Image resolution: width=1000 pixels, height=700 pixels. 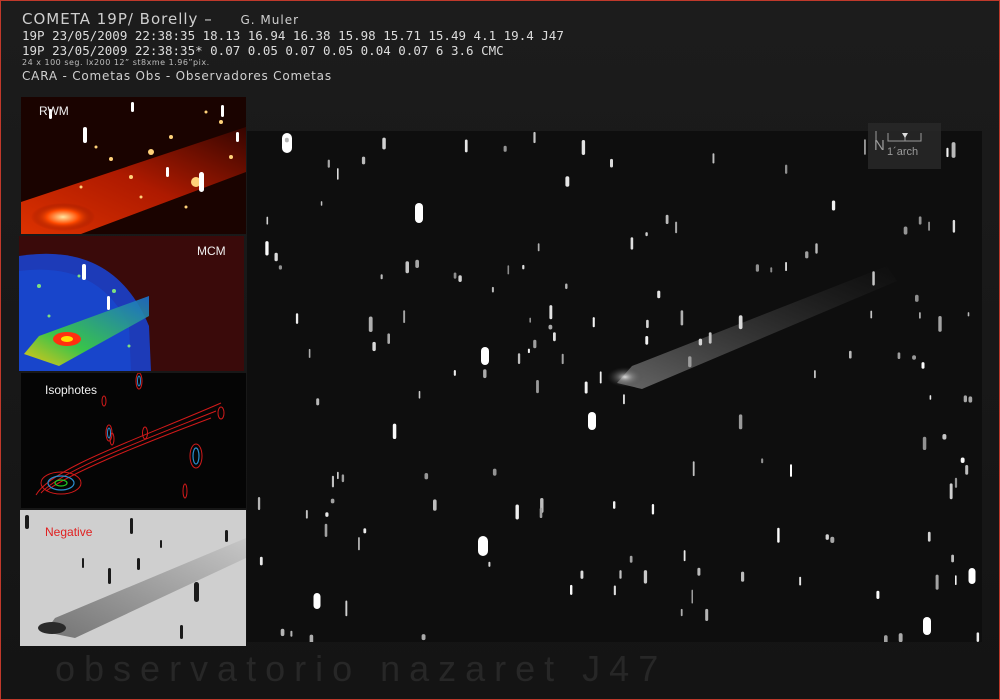 What do you see at coordinates (904, 146) in the screenshot?
I see `scale-indicator: N 1´arch` at bounding box center [904, 146].